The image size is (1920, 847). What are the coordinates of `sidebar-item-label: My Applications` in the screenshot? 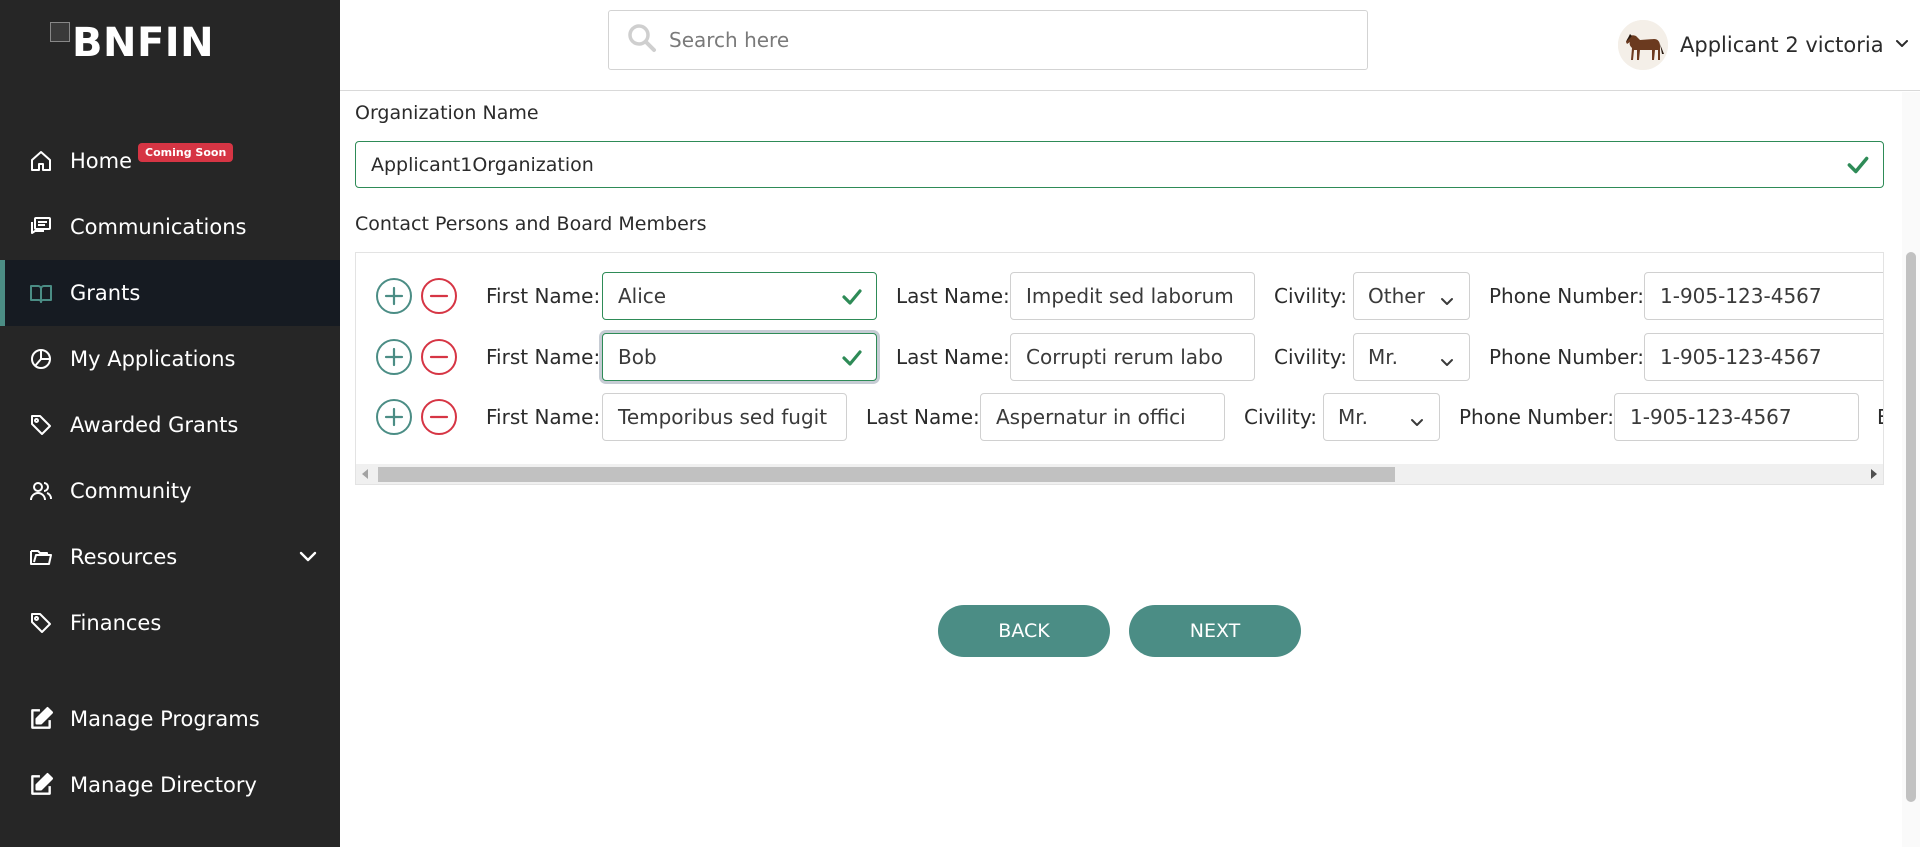 It's located at (153, 359).